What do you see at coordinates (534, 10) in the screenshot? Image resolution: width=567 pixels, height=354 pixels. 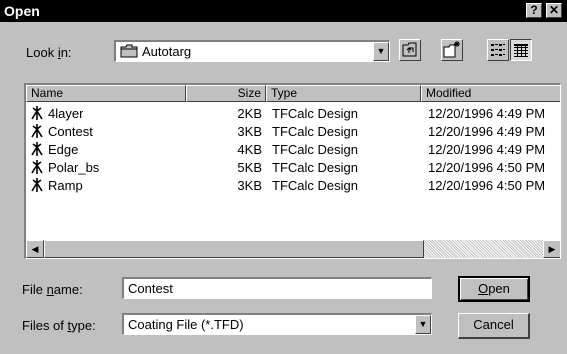 I see `help-button: ?` at bounding box center [534, 10].